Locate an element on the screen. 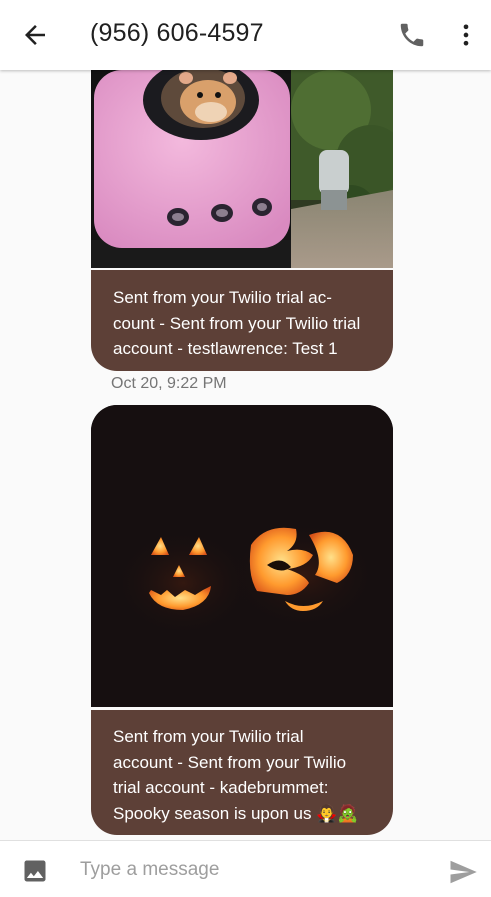 This screenshot has width=491, height=897. message-timestamp: Oct 20, 9:22 PM is located at coordinates (169, 383).